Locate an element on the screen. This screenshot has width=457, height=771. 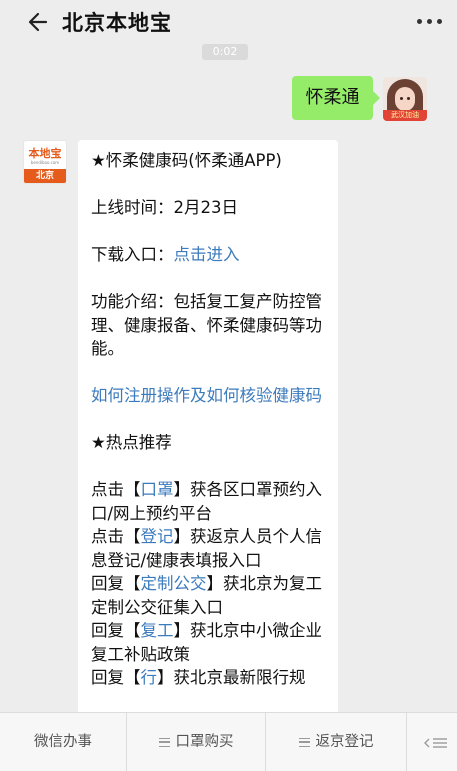
logo-city-text: 北京 is located at coordinates (45, 176).